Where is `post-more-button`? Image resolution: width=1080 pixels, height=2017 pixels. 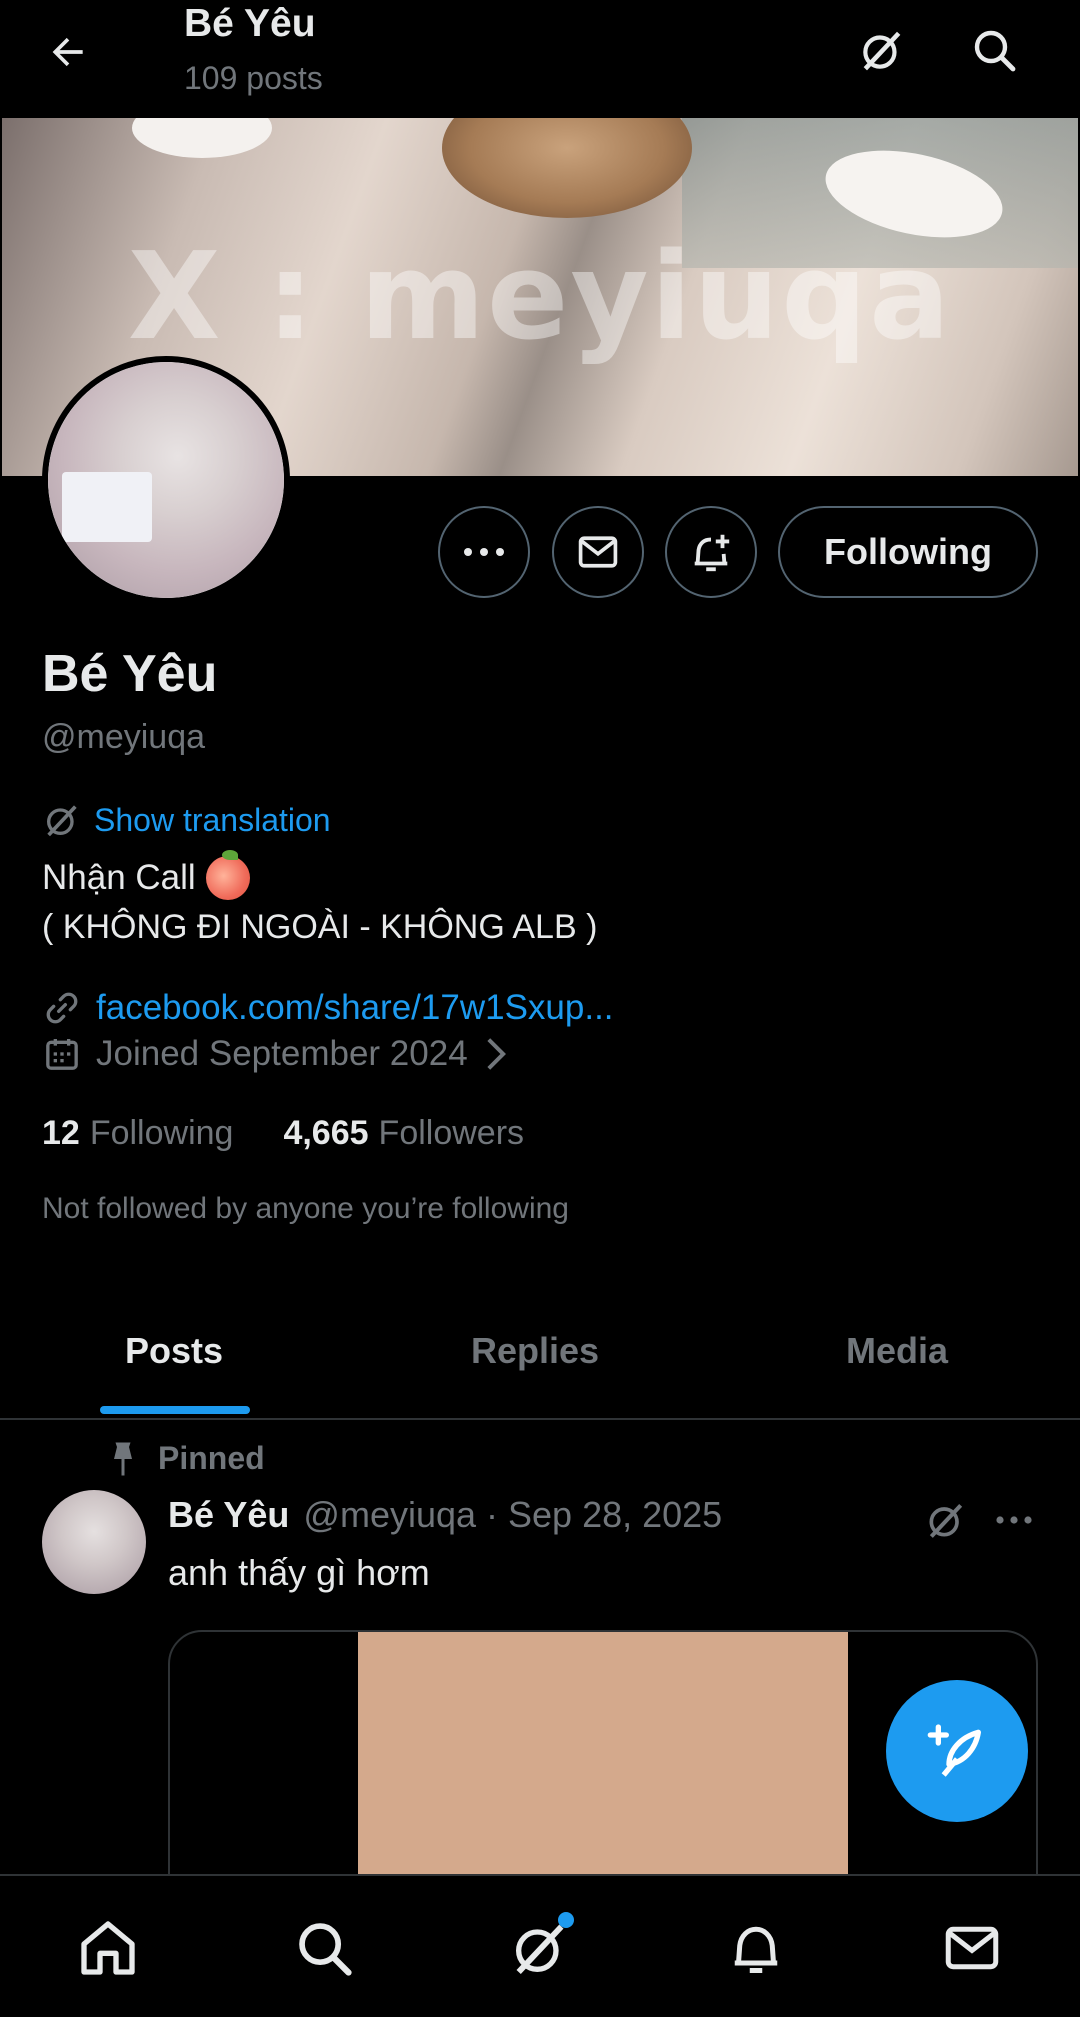 post-more-button is located at coordinates (1014, 1520).